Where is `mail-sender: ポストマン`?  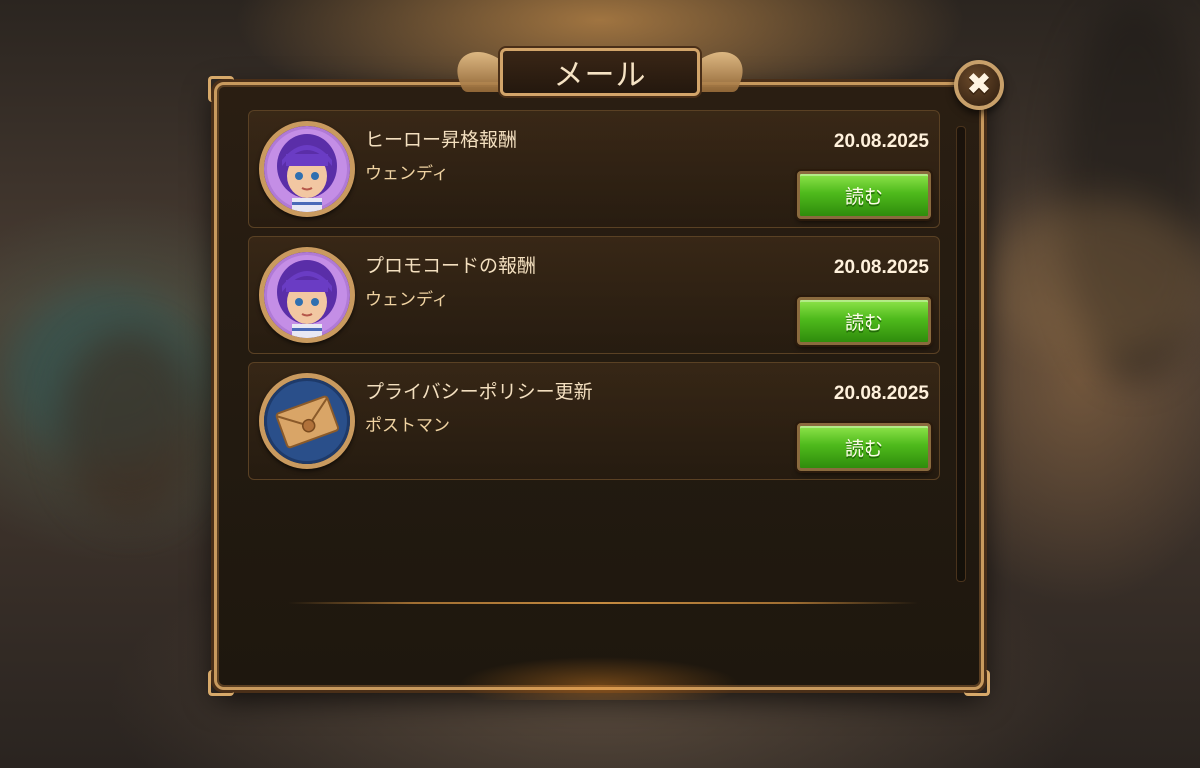 mail-sender: ポストマン is located at coordinates (407, 426).